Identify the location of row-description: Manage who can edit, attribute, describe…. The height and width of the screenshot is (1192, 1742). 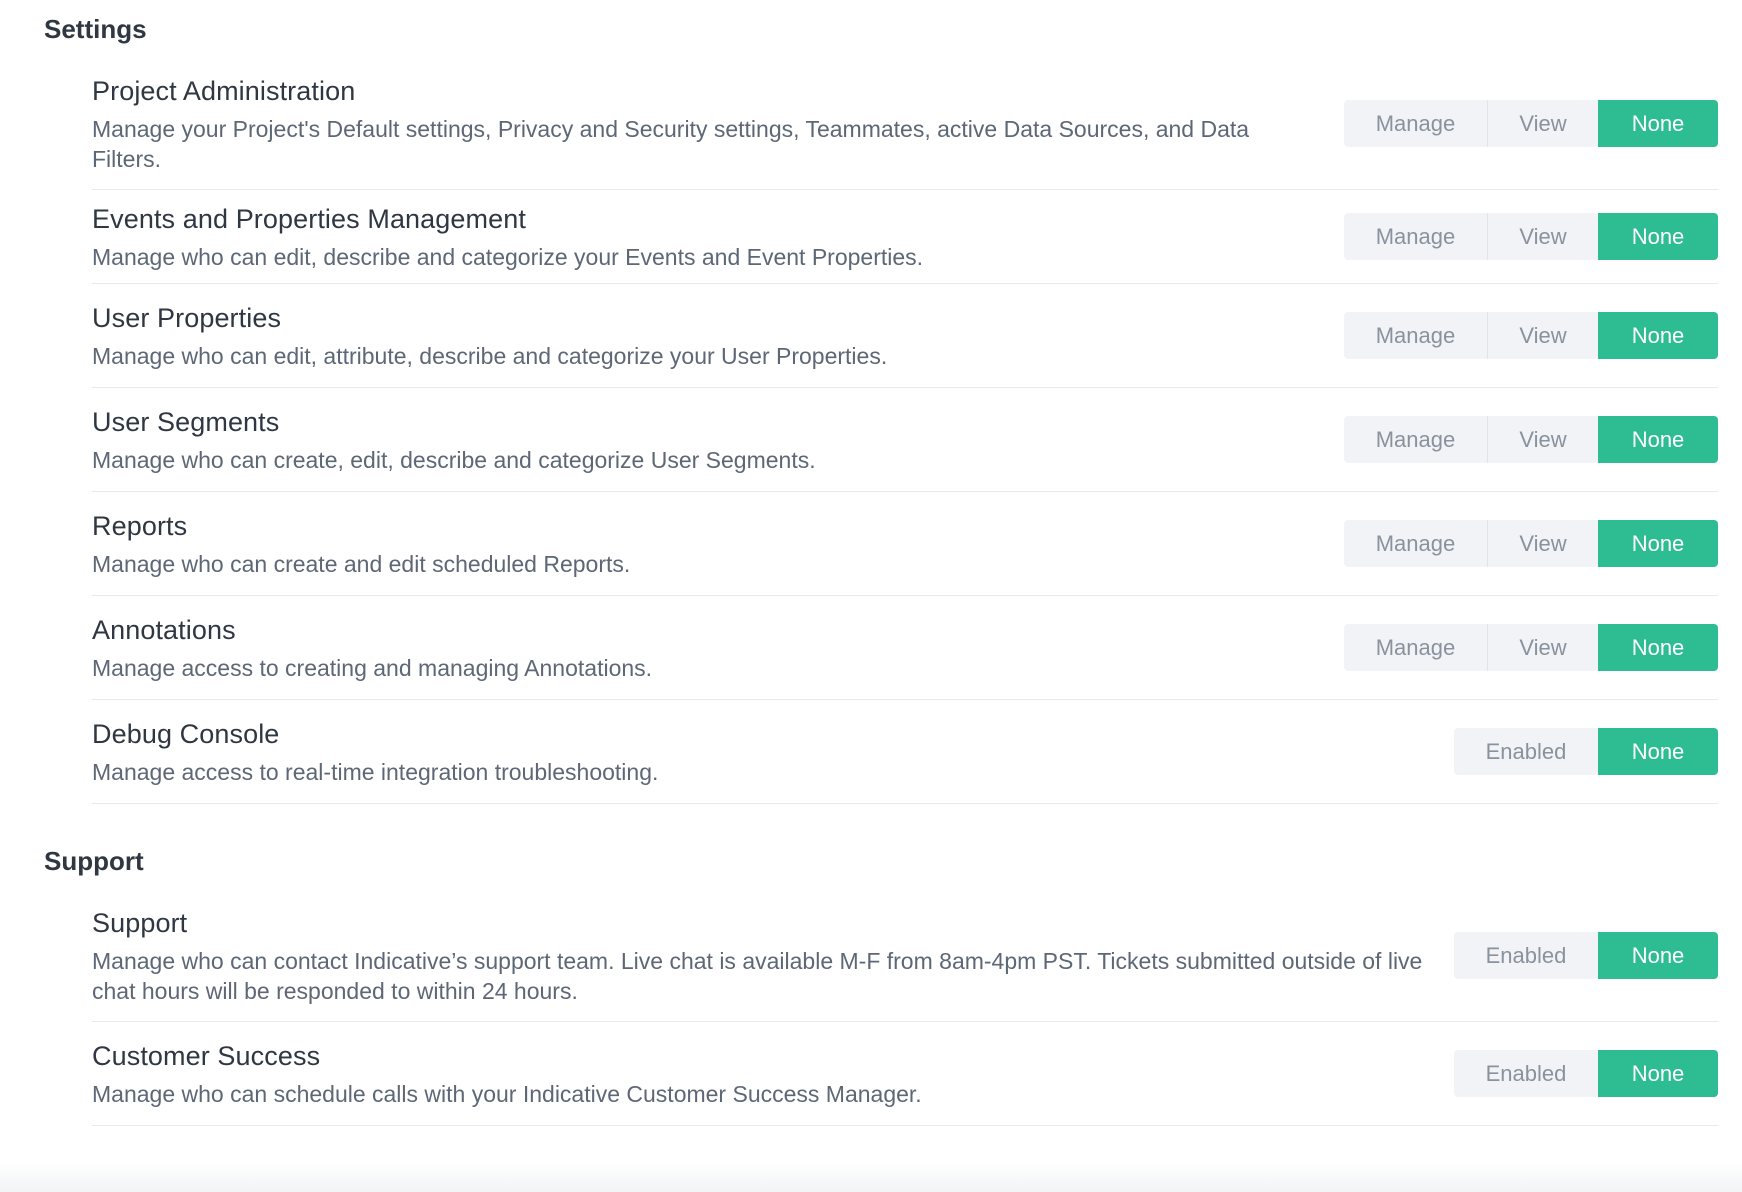
(490, 355).